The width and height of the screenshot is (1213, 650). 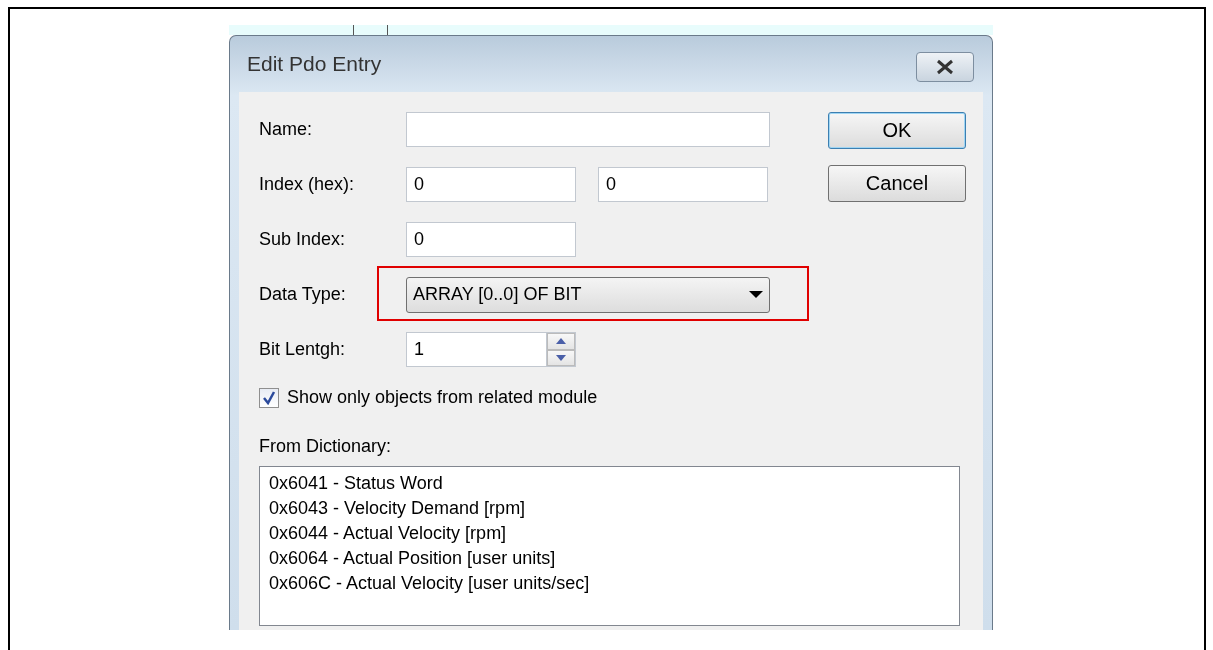 What do you see at coordinates (303, 294) in the screenshot?
I see `field-label: Data Type:` at bounding box center [303, 294].